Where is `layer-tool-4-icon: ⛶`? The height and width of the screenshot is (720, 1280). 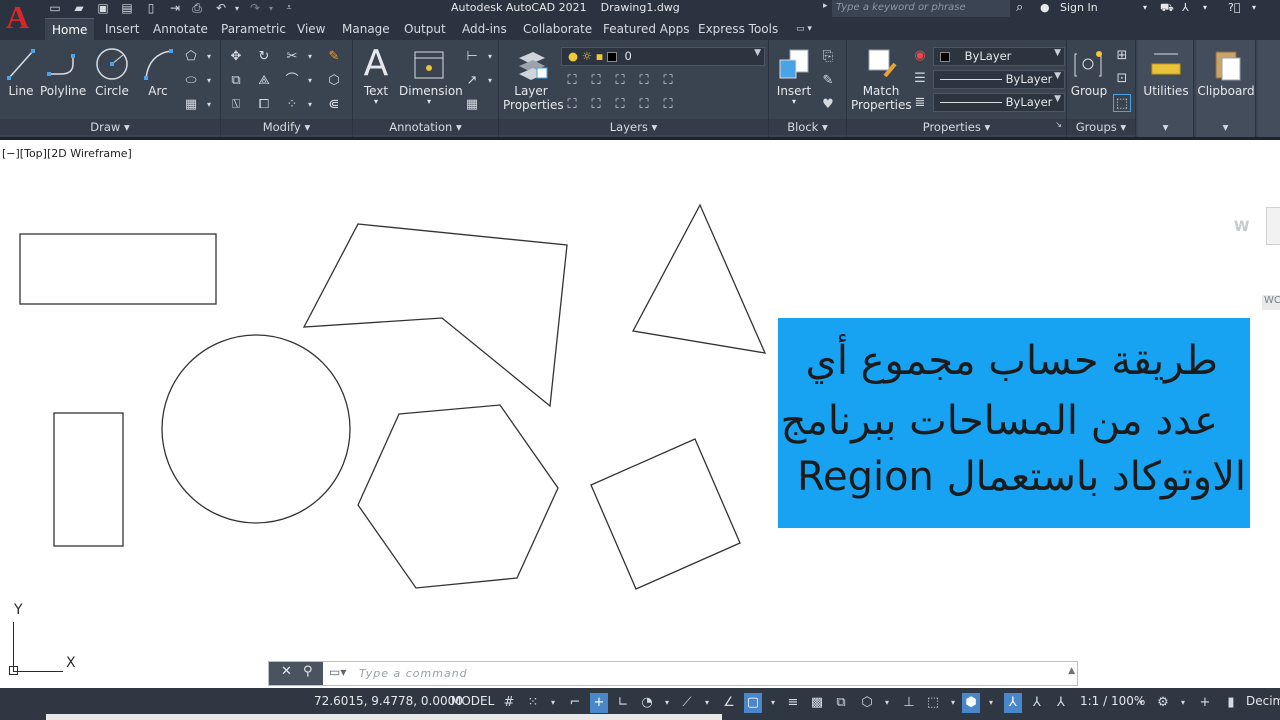 layer-tool-4-icon: ⛶ is located at coordinates (644, 81).